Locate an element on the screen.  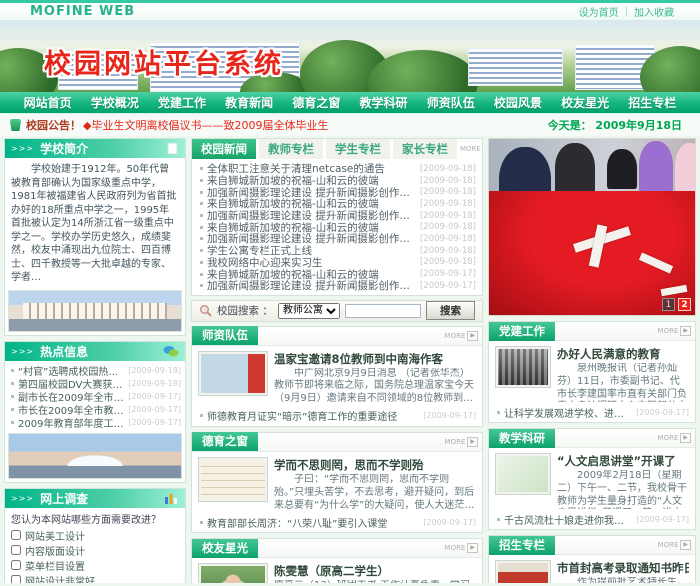
nav-item-teachers: 师资队伍 is located at coordinates (451, 102).